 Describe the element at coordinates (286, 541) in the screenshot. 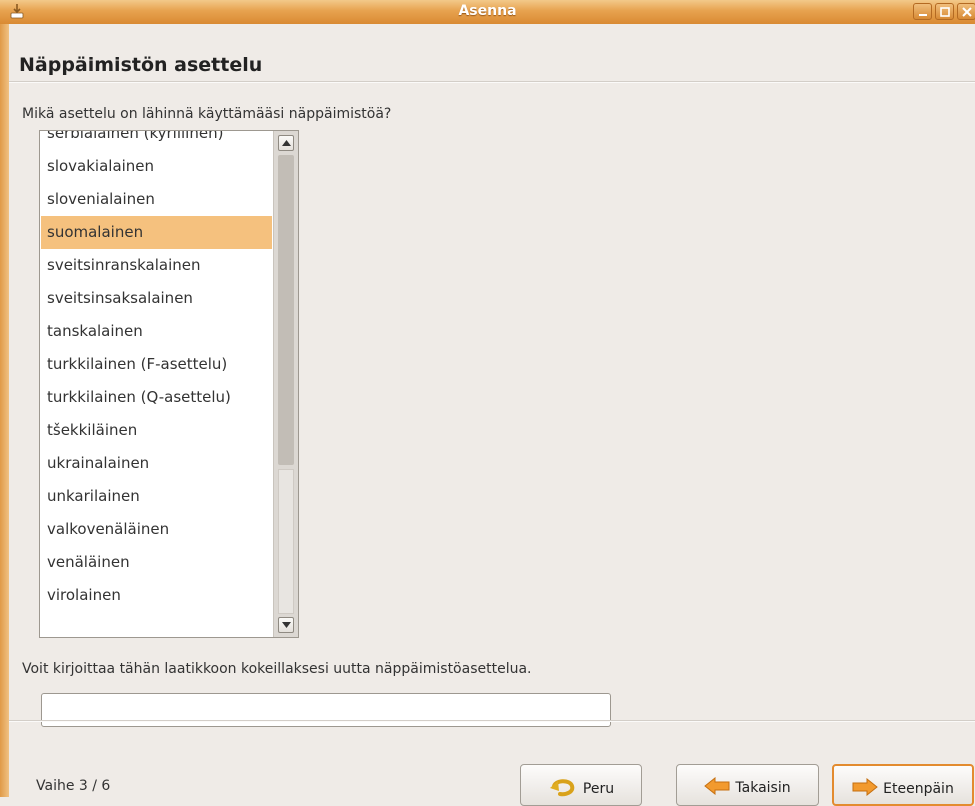

I see `scrollbar-track` at that location.